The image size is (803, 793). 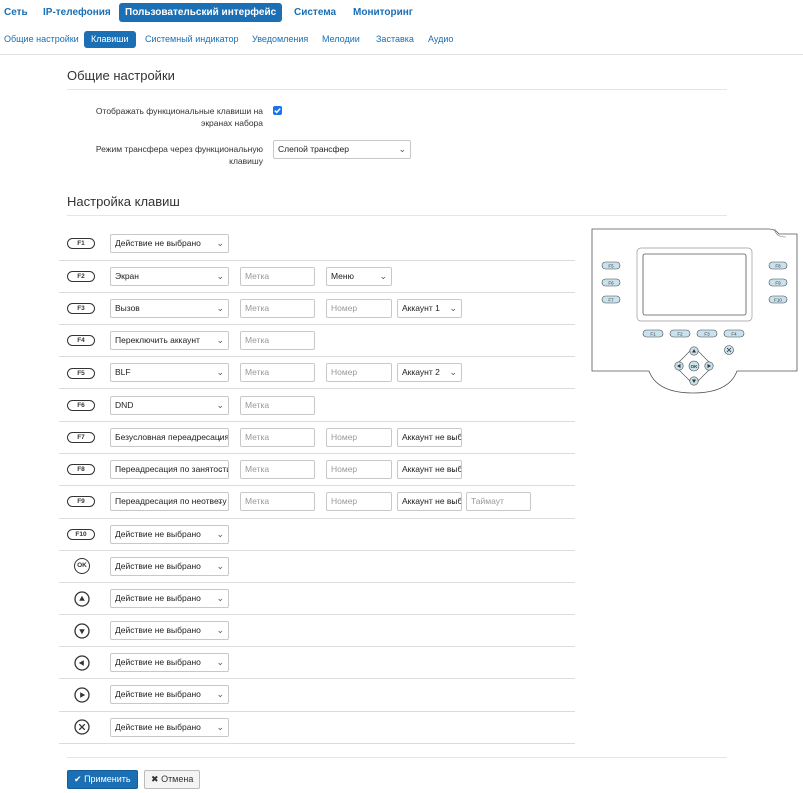 I want to click on key-f6-icon: F6, so click(x=81, y=405).